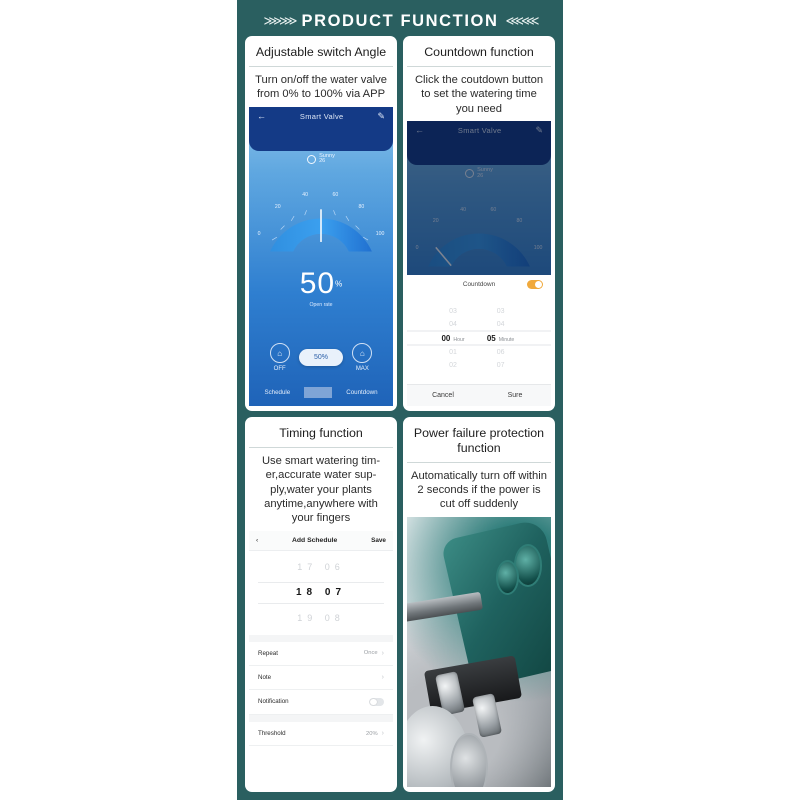  I want to click on tab-countdown: Countdown, so click(361, 392).